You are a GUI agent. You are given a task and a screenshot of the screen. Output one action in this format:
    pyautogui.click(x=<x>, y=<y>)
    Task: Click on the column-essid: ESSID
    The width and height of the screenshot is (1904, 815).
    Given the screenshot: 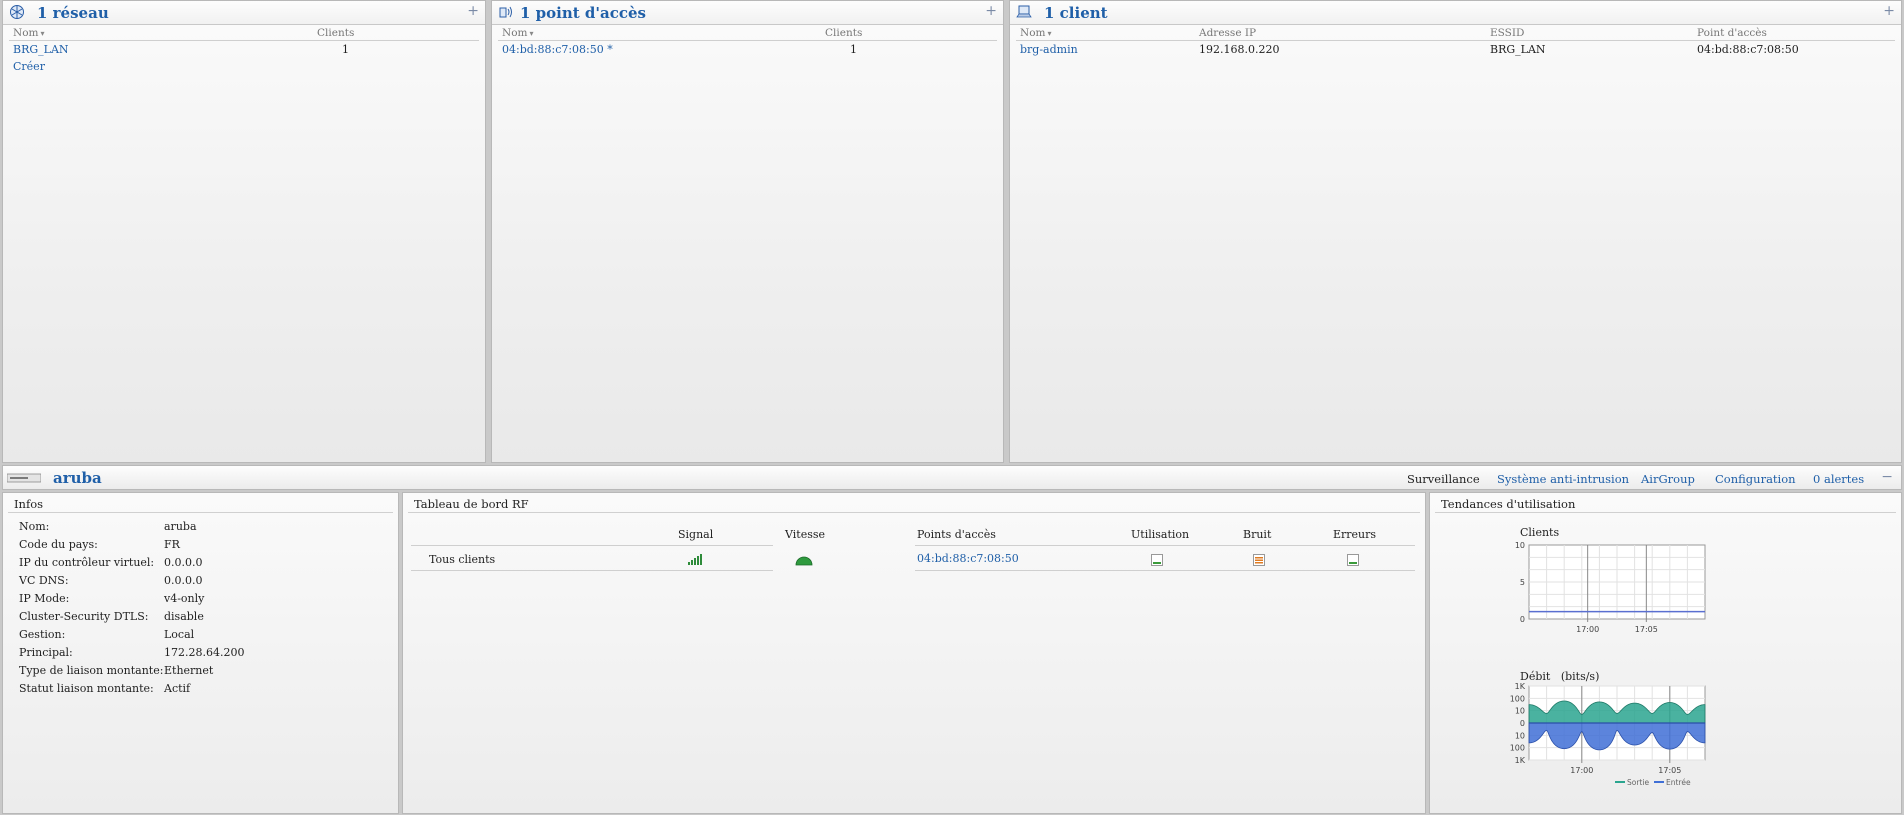 What is the action you would take?
    pyautogui.click(x=1507, y=33)
    